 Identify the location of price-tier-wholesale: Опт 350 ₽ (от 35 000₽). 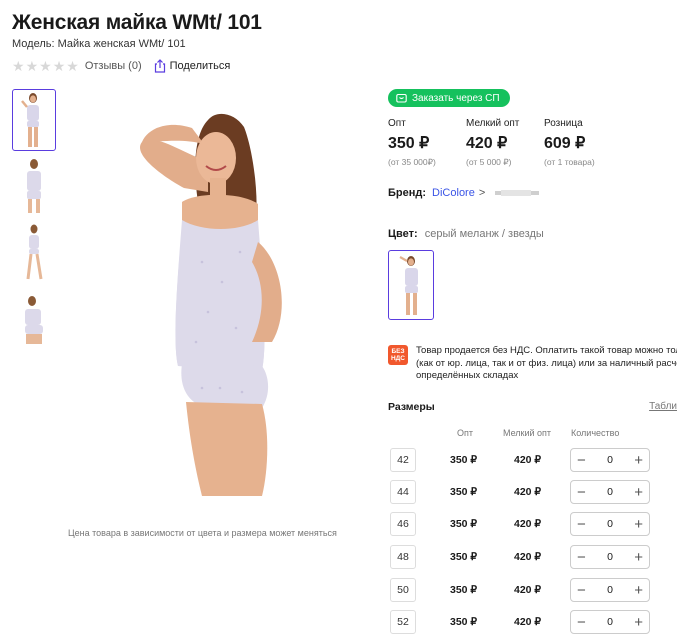
(427, 143).